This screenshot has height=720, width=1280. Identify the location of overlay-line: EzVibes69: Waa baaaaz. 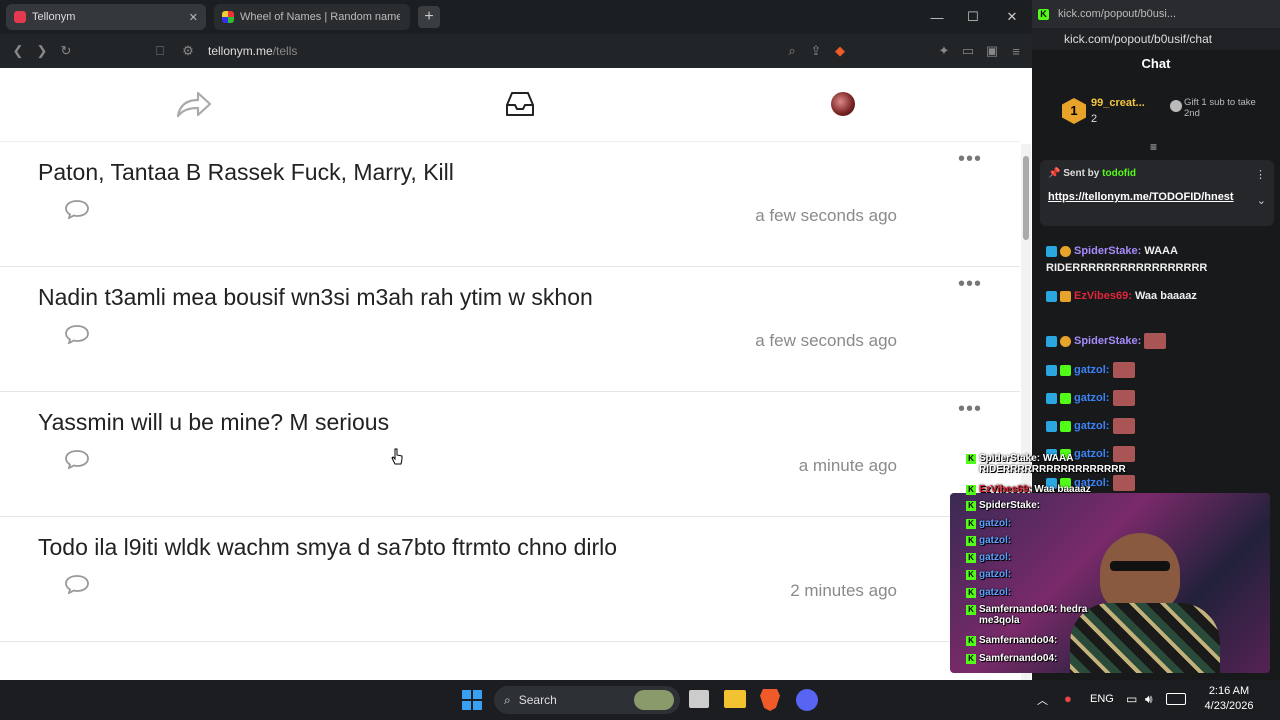
(1035, 489).